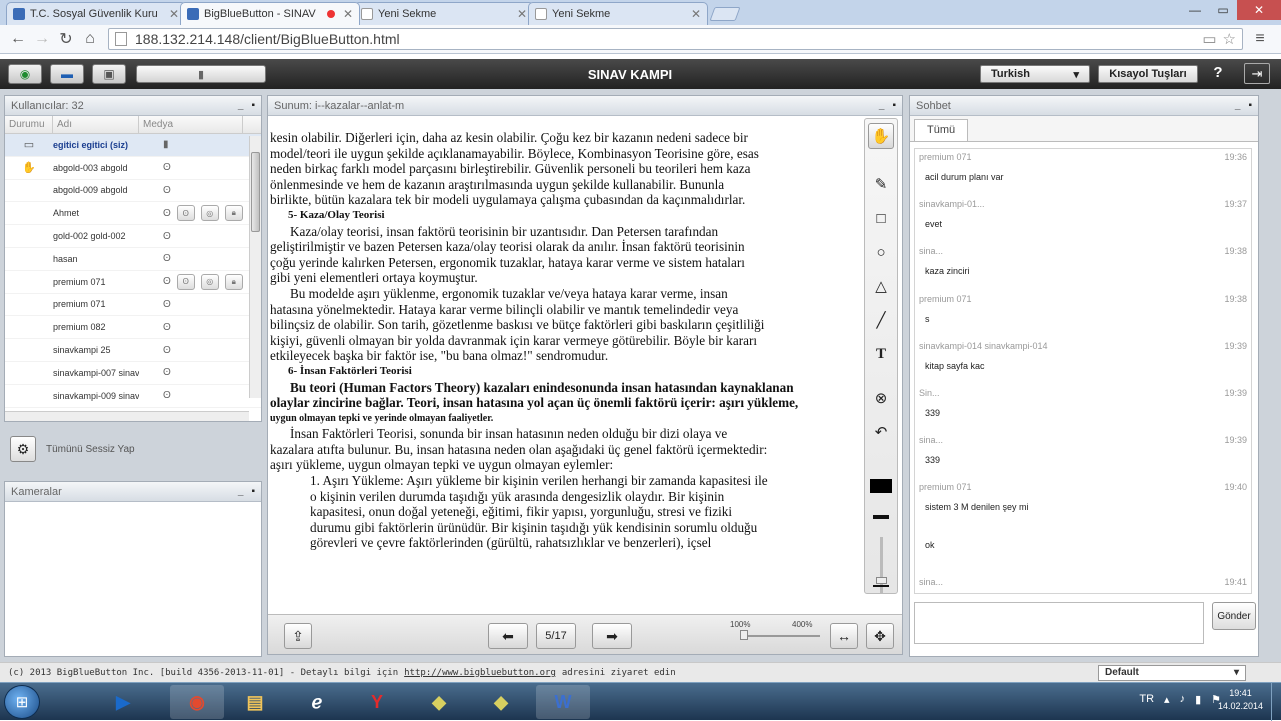 The height and width of the screenshot is (721, 1281). What do you see at coordinates (618, 13) in the screenshot?
I see `browser-tab-new-2: Yeni Sekme ✕` at bounding box center [618, 13].